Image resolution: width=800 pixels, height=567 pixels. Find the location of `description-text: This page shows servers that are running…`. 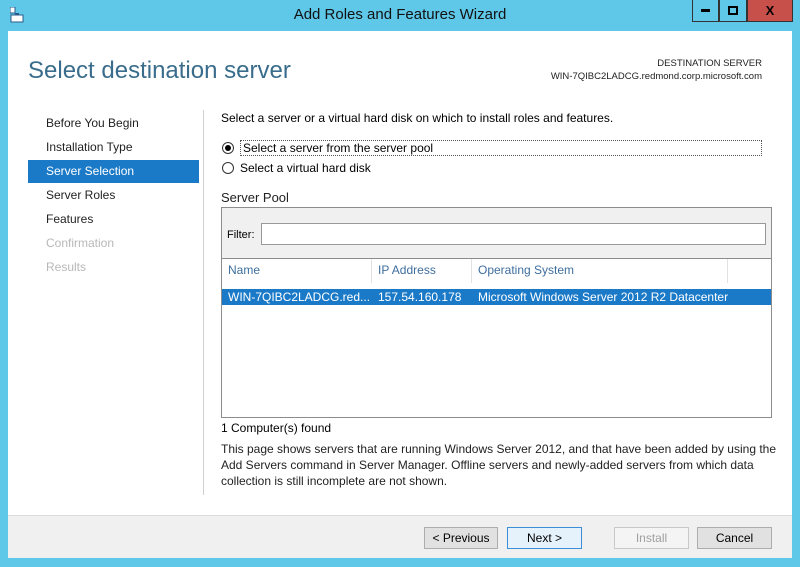

description-text: This page shows servers that are running… is located at coordinates (499, 465).